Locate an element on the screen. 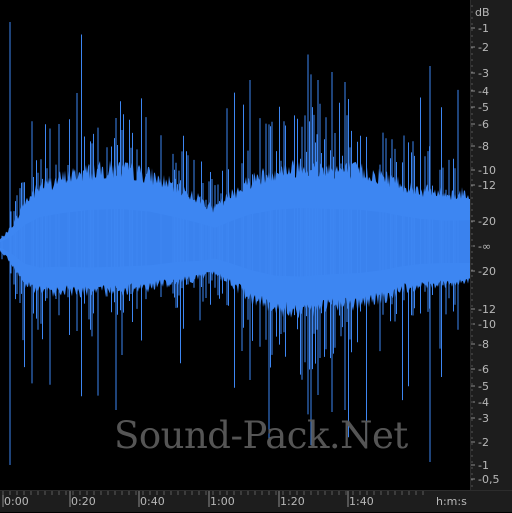  time-scale-ruler: 0:00 0:20 0:40 1:00 1:20 1:40 h:m:s is located at coordinates (256, 501).